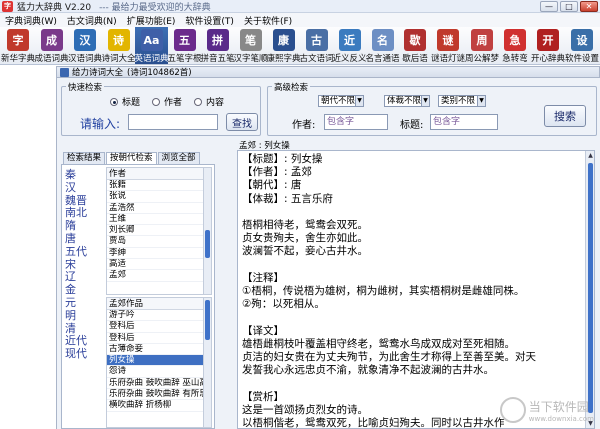 The image size is (600, 429). Describe the element at coordinates (548, 45) in the screenshot. I see `toolbar-button-16: 开开心辞典` at that location.